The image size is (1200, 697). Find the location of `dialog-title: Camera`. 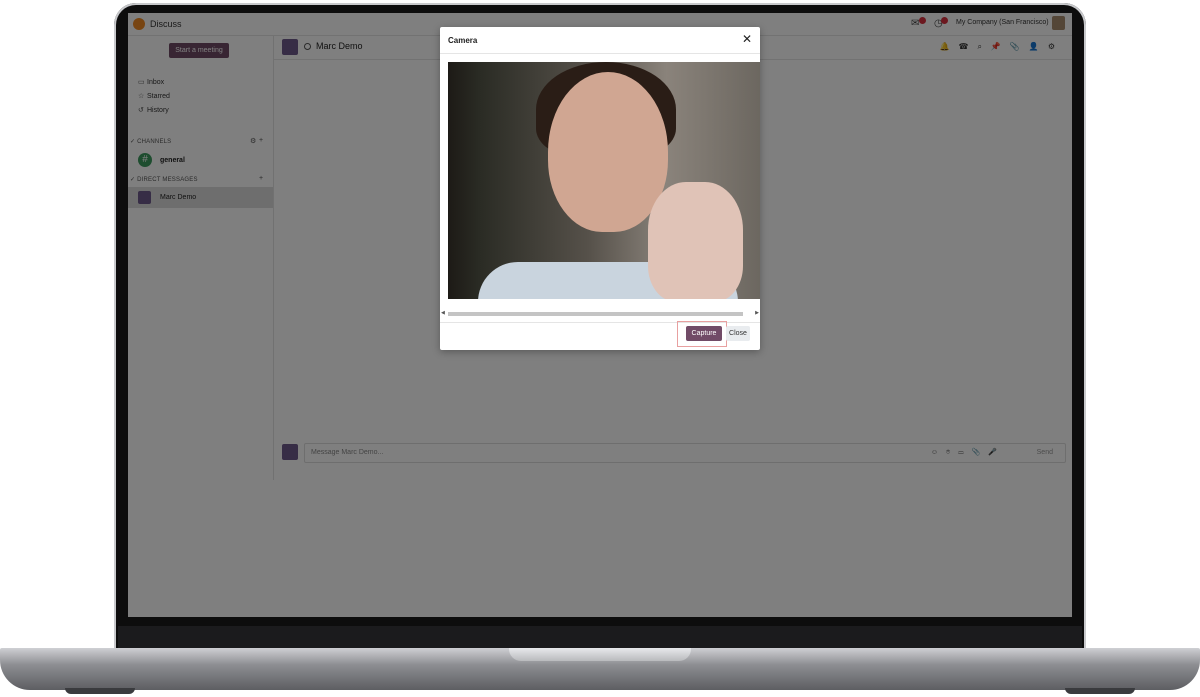

dialog-title: Camera is located at coordinates (463, 40).